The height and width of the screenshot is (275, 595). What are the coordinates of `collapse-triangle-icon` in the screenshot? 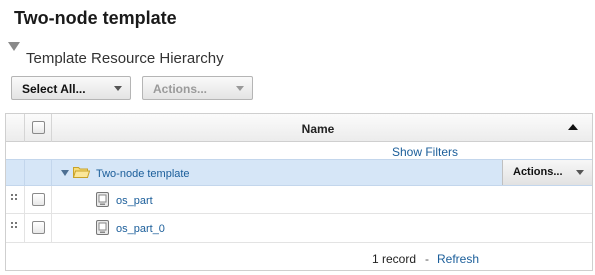 It's located at (14, 46).